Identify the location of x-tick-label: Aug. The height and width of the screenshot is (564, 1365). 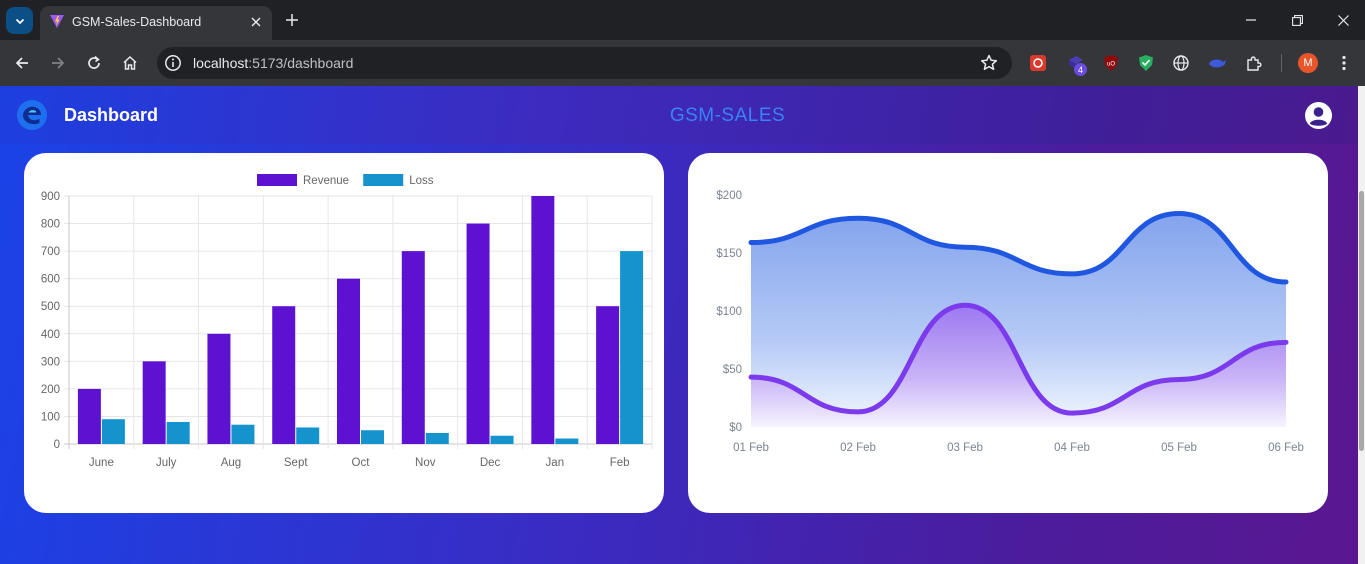
(231, 463).